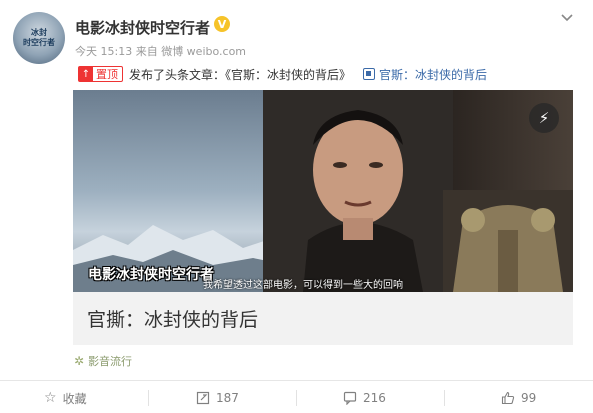  I want to click on verified-badge-icon: V, so click(222, 24).